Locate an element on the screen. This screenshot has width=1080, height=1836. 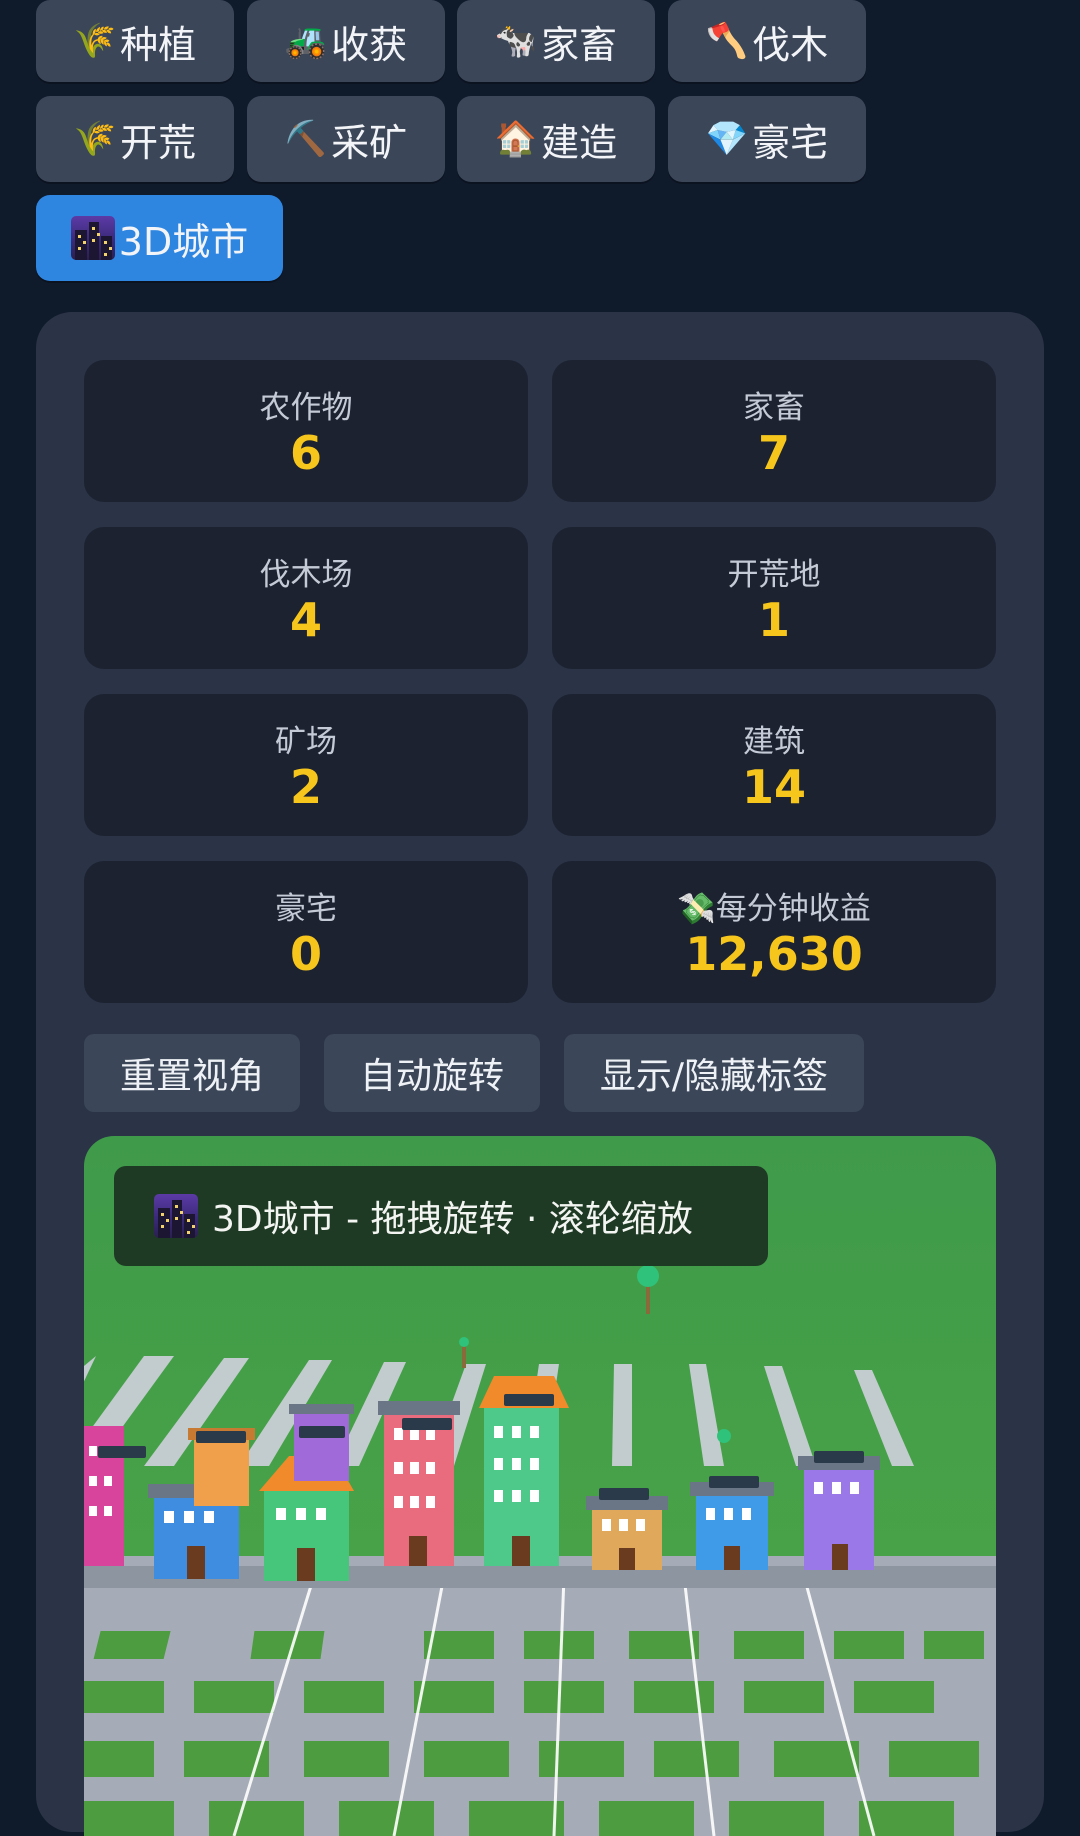
tab-mining: ⛏️ 采矿 is located at coordinates (346, 139).